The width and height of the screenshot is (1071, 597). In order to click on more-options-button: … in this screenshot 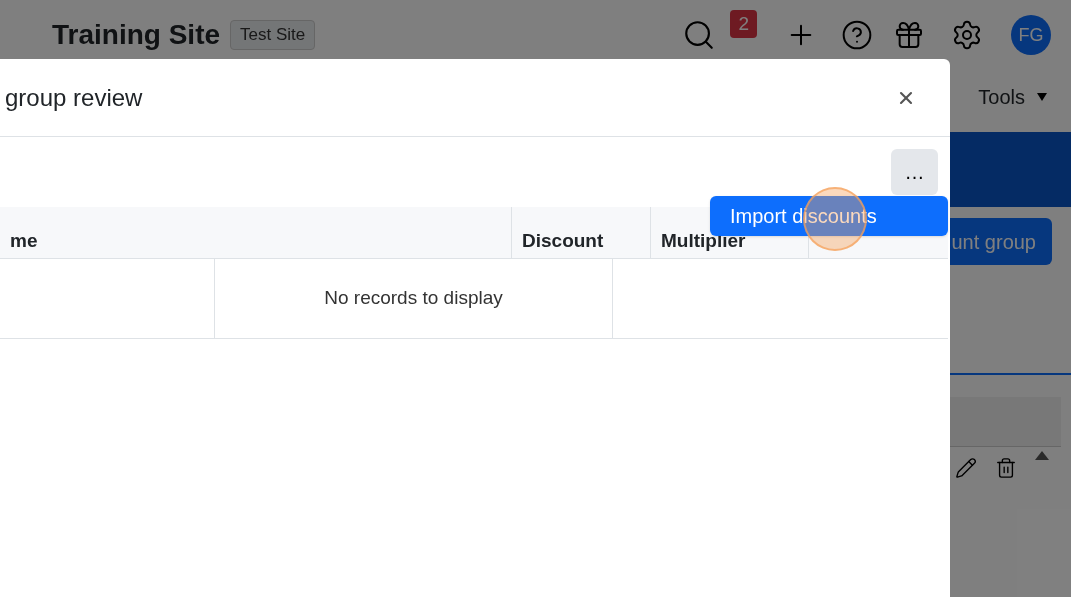, I will do `click(914, 172)`.